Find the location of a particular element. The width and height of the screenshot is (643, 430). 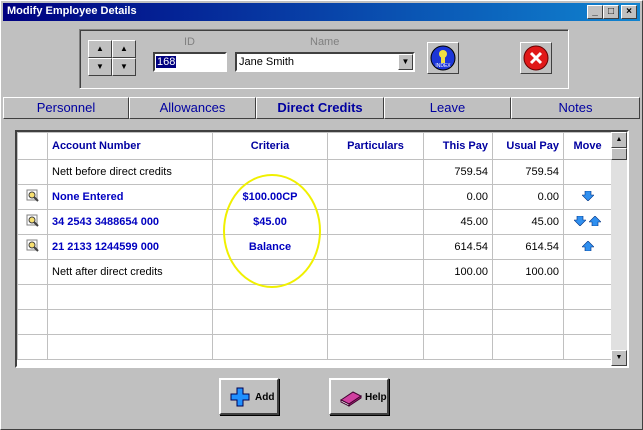

chevron-down-icon: ▼ is located at coordinates (405, 62).